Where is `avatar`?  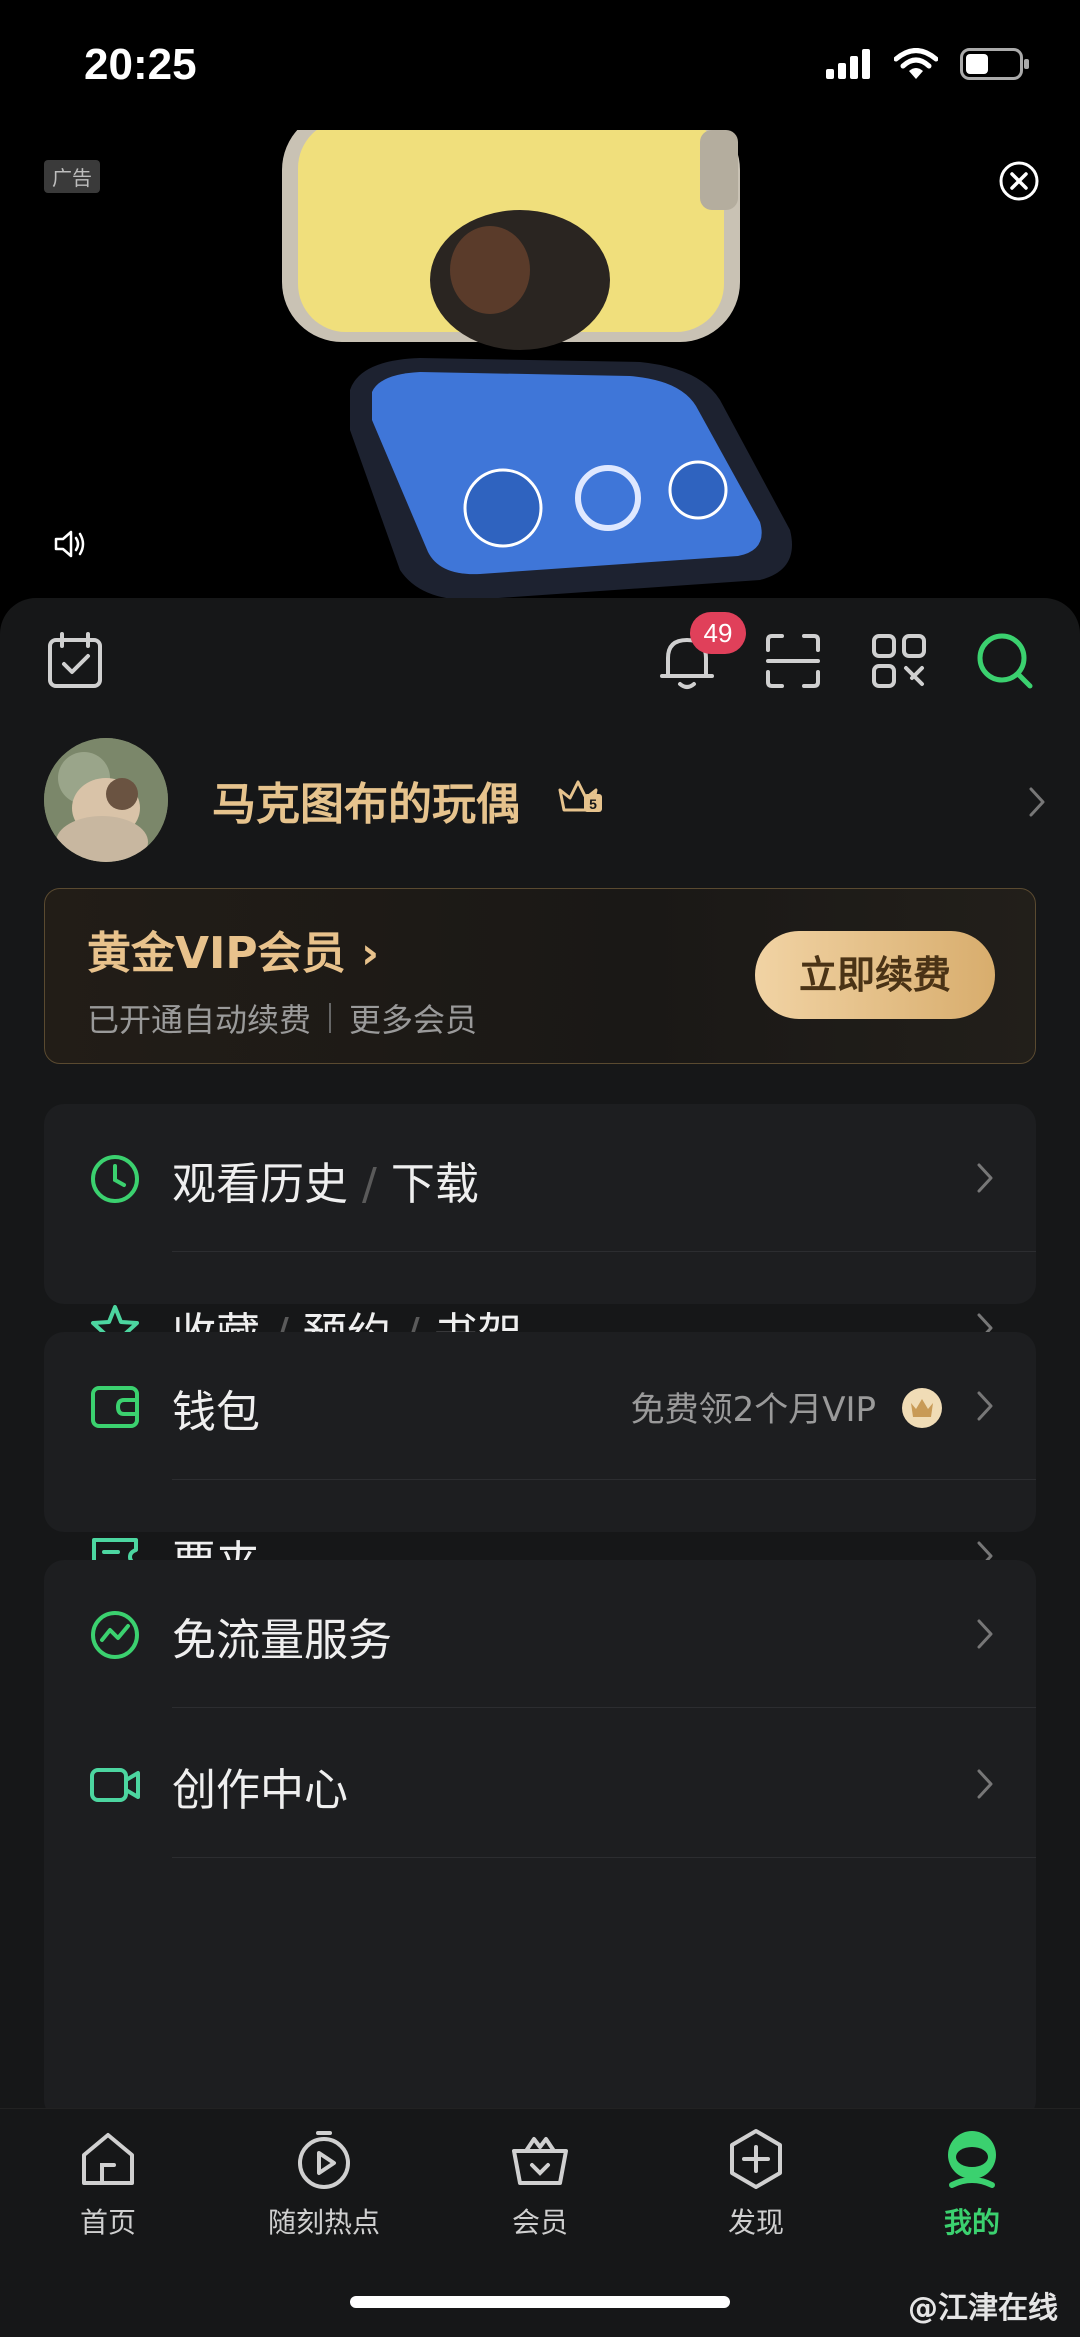 avatar is located at coordinates (106, 800).